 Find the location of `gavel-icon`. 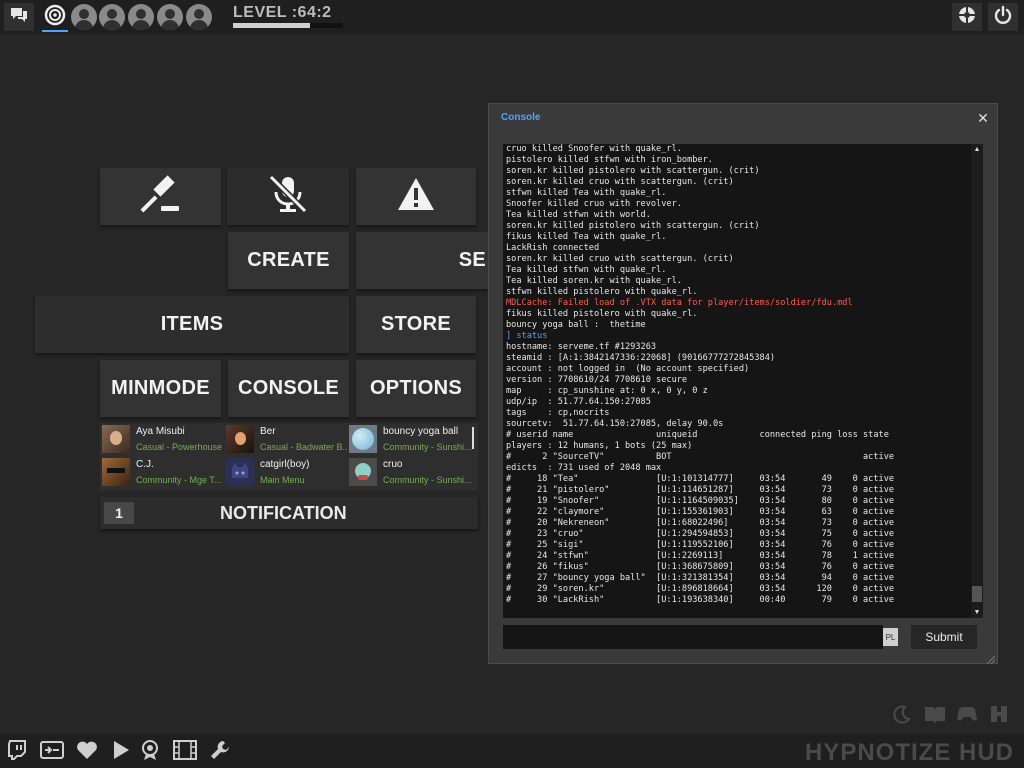

gavel-icon is located at coordinates (161, 197).